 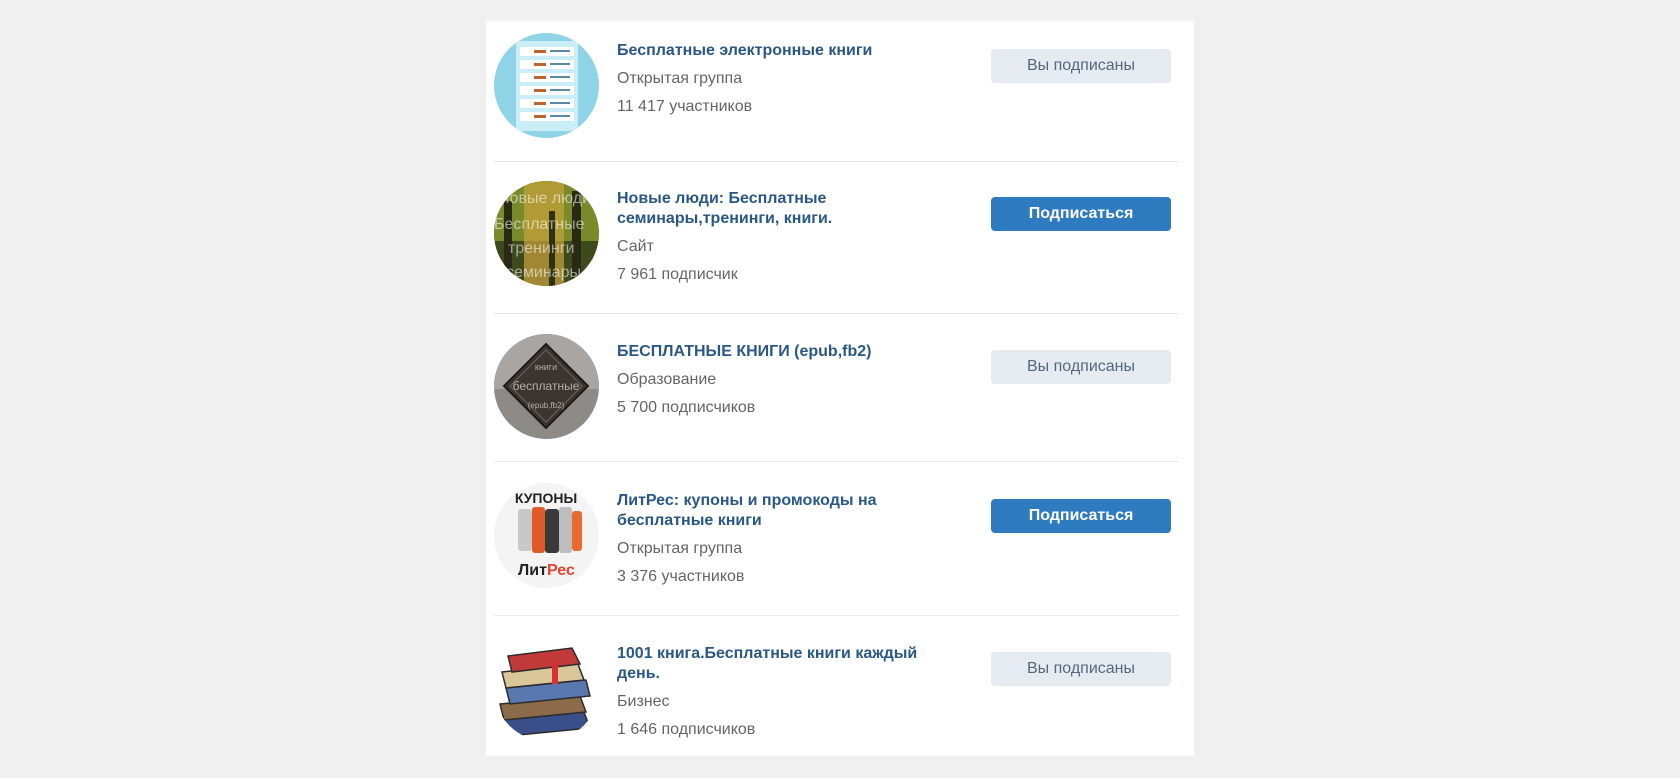 I want to click on svg-text: семинары, so click(x=543, y=272).